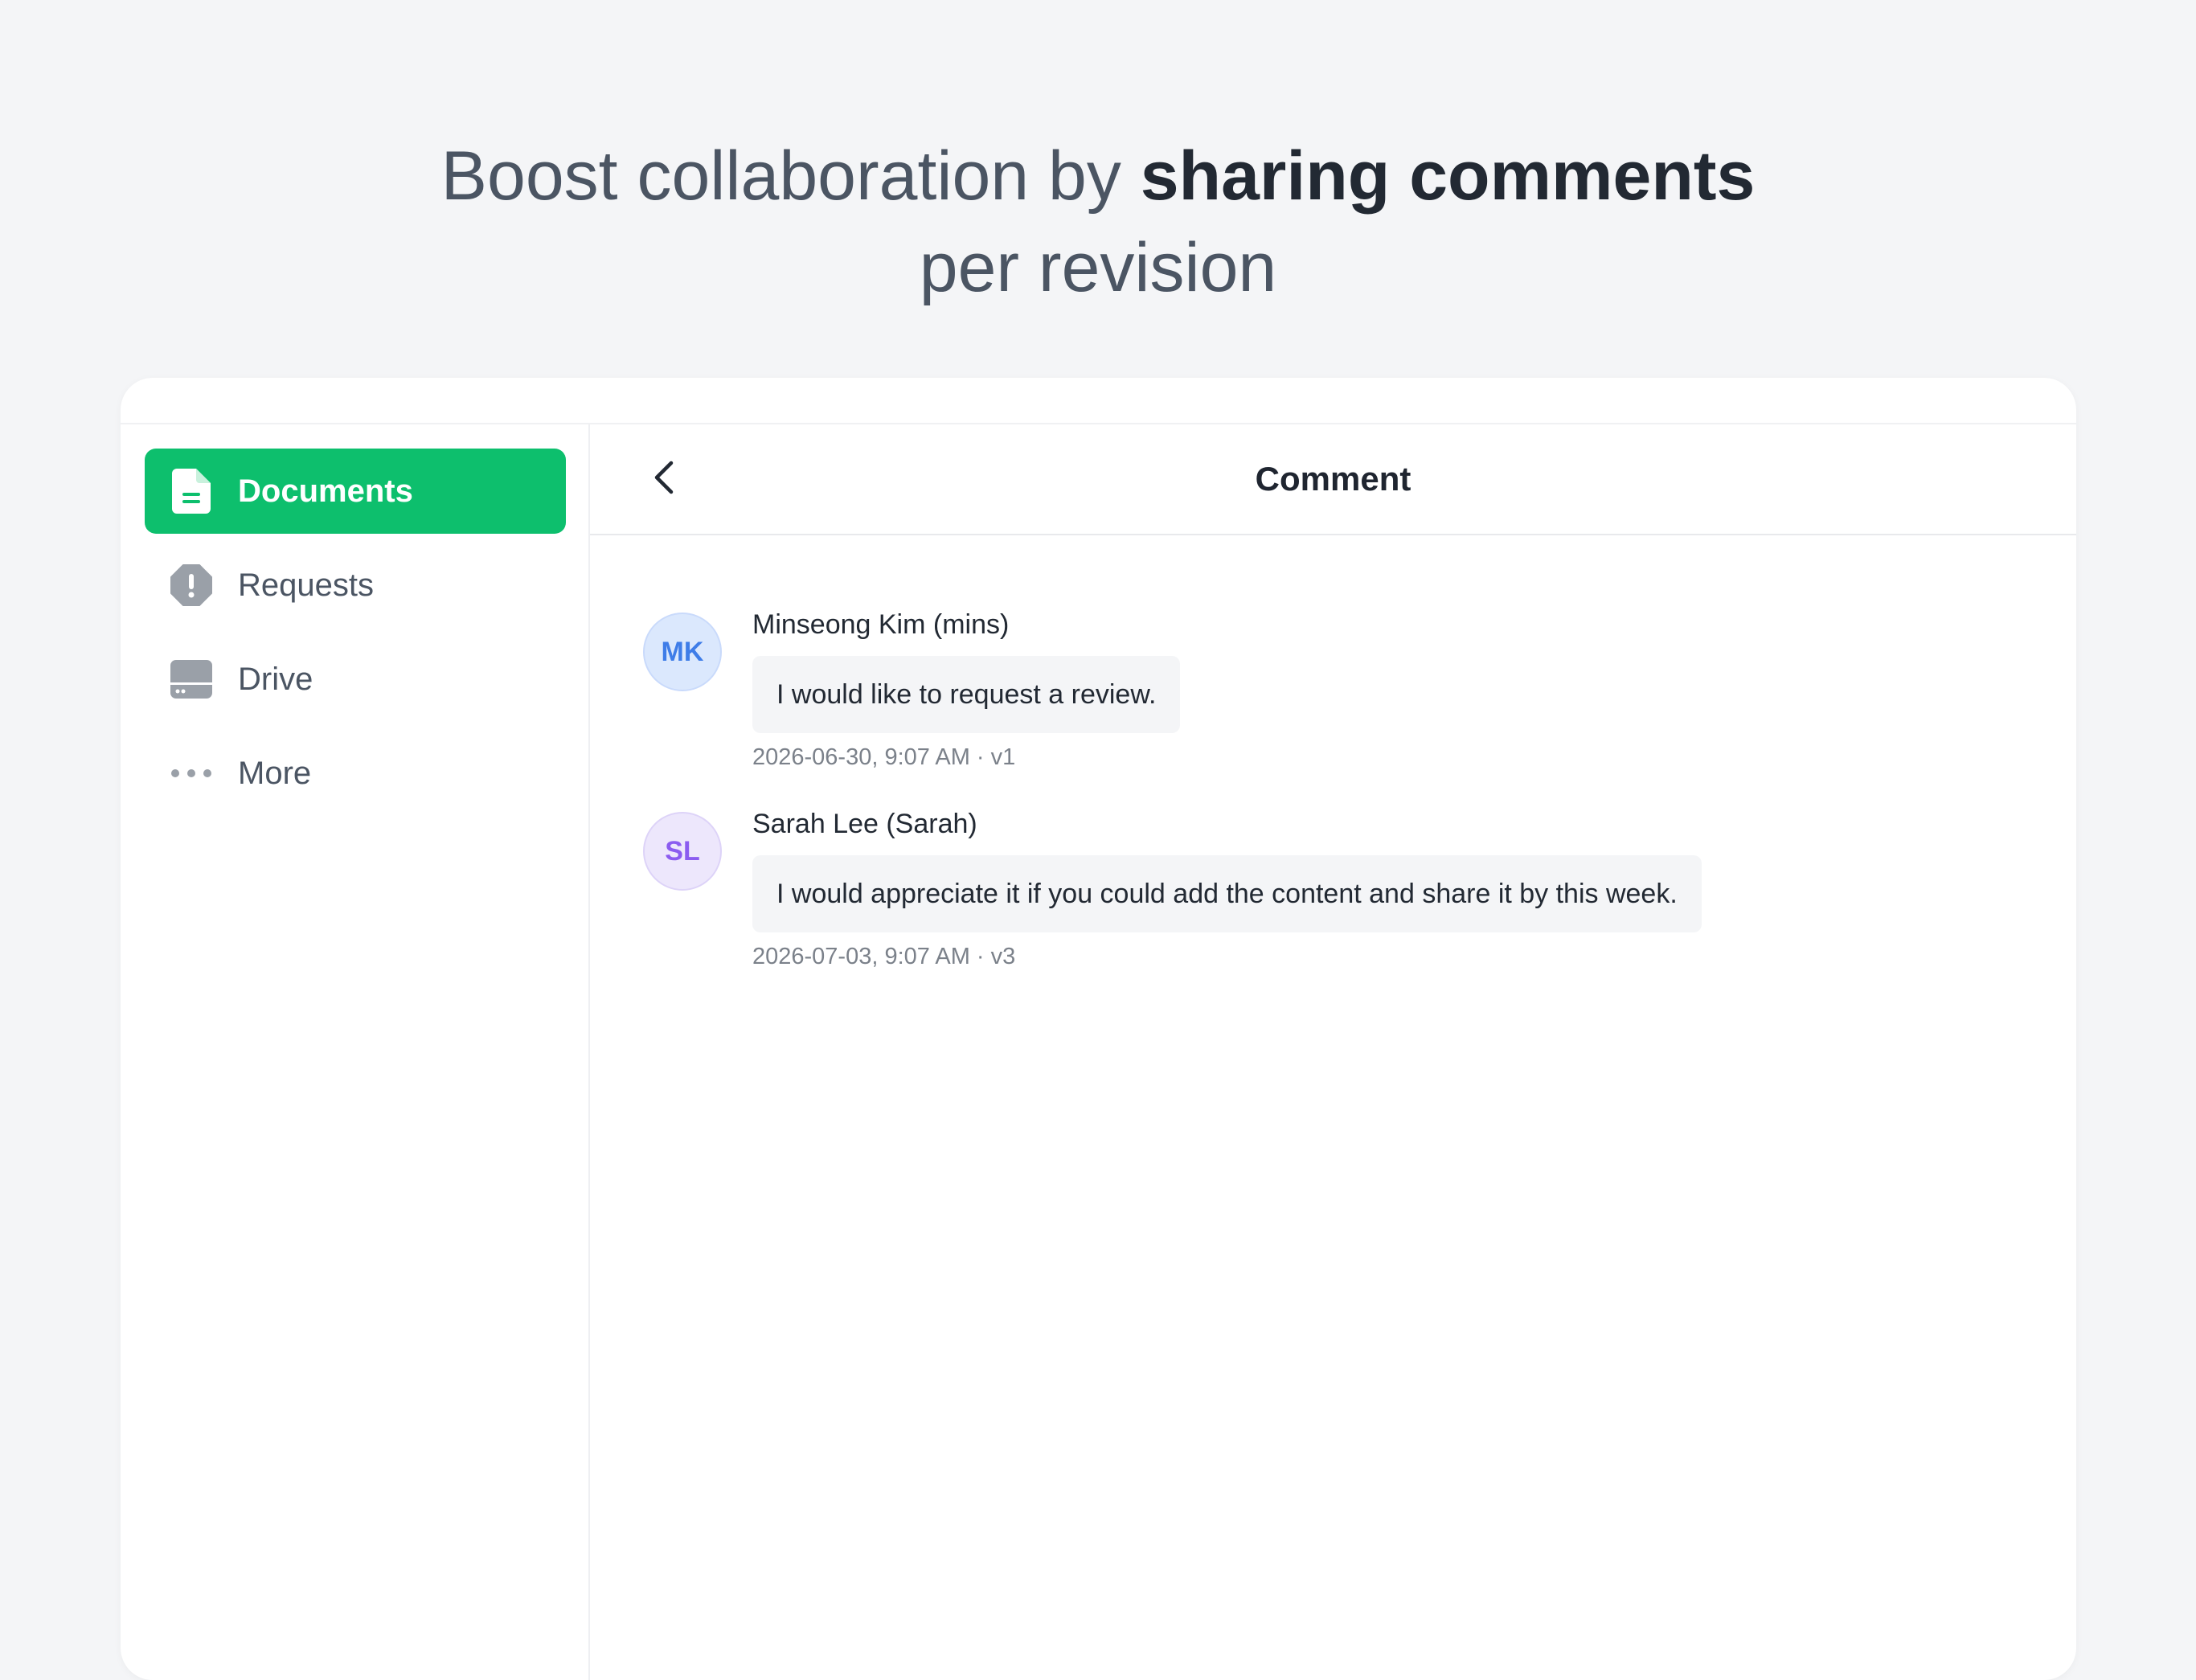 Image resolution: width=2196 pixels, height=1680 pixels. I want to click on more-dots-icon, so click(191, 773).